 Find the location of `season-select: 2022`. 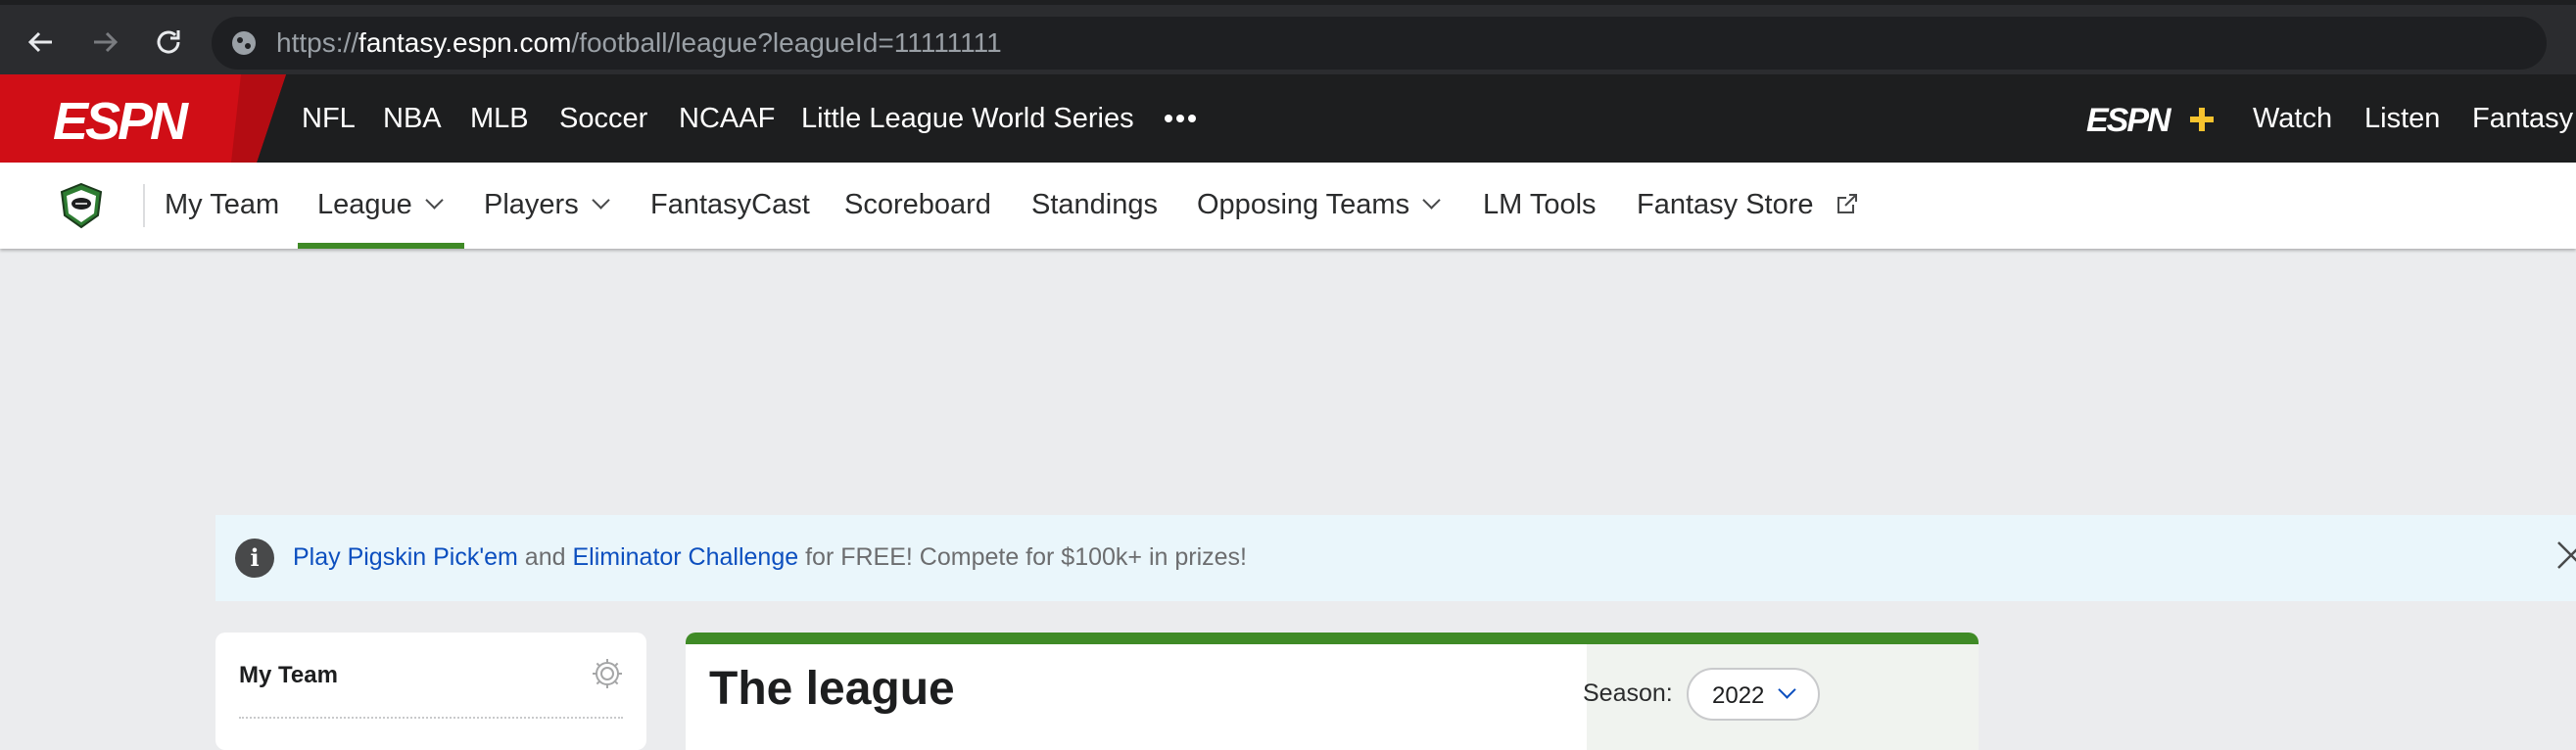

season-select: 2022 is located at coordinates (1753, 694).